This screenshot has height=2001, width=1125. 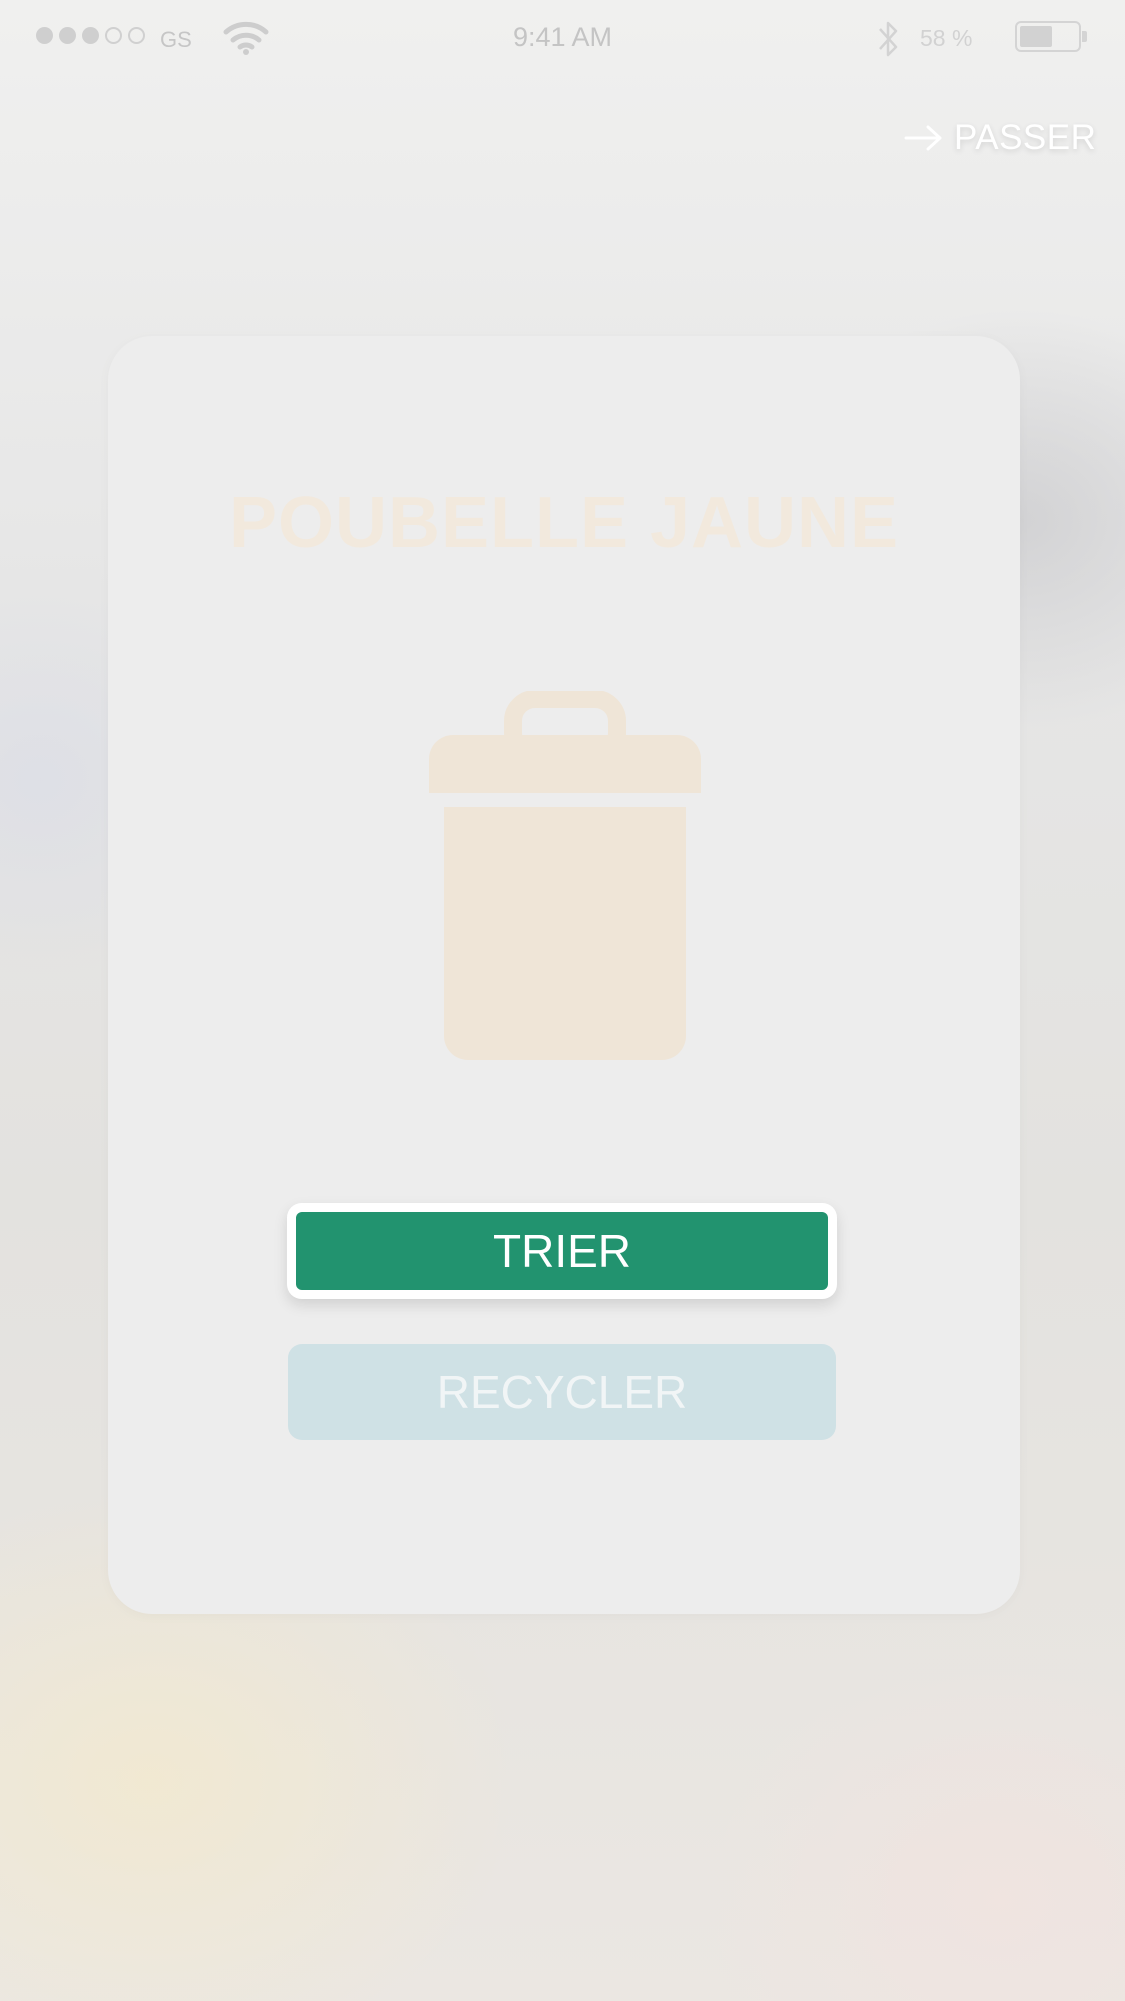 What do you see at coordinates (565, 875) in the screenshot?
I see `trash-bin-icon` at bounding box center [565, 875].